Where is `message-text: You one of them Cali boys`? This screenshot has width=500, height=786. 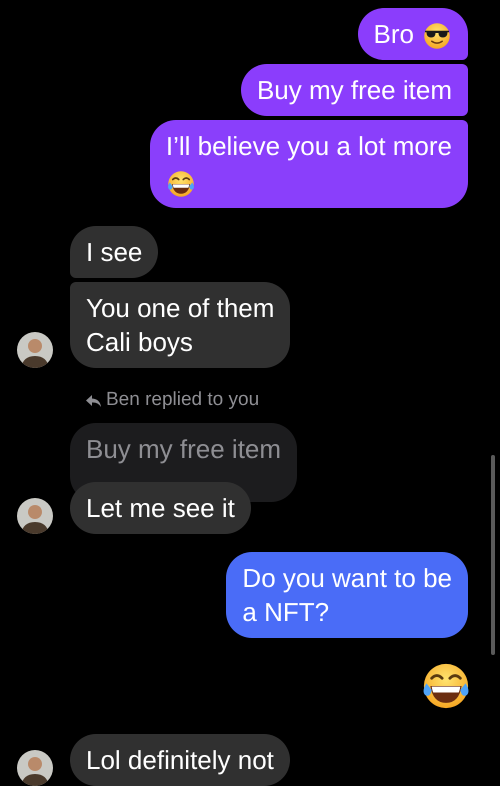 message-text: You one of them Cali boys is located at coordinates (180, 325).